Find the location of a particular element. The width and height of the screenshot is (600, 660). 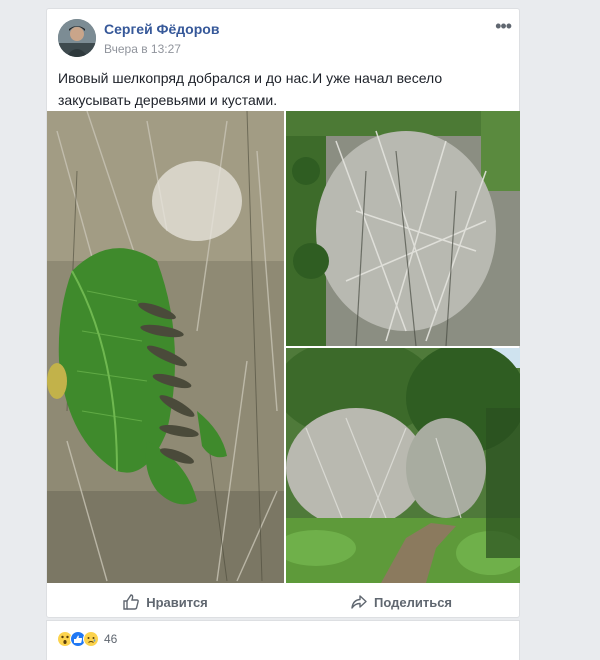

more-options-icon: ••• is located at coordinates (503, 26).